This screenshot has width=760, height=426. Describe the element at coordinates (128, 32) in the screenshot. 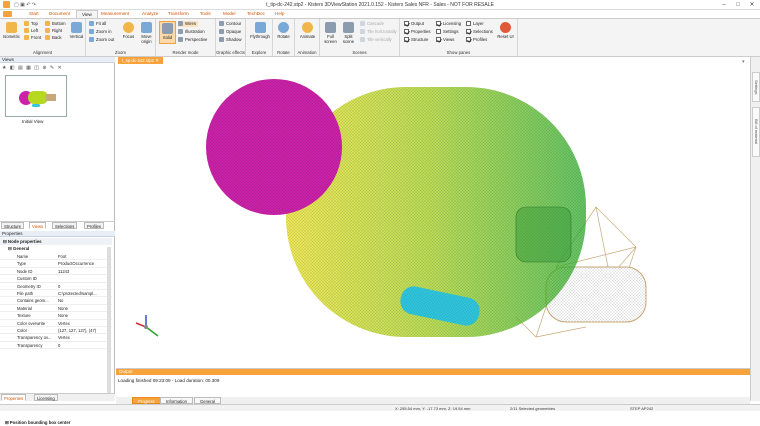

I see `focus-button: Focus` at that location.